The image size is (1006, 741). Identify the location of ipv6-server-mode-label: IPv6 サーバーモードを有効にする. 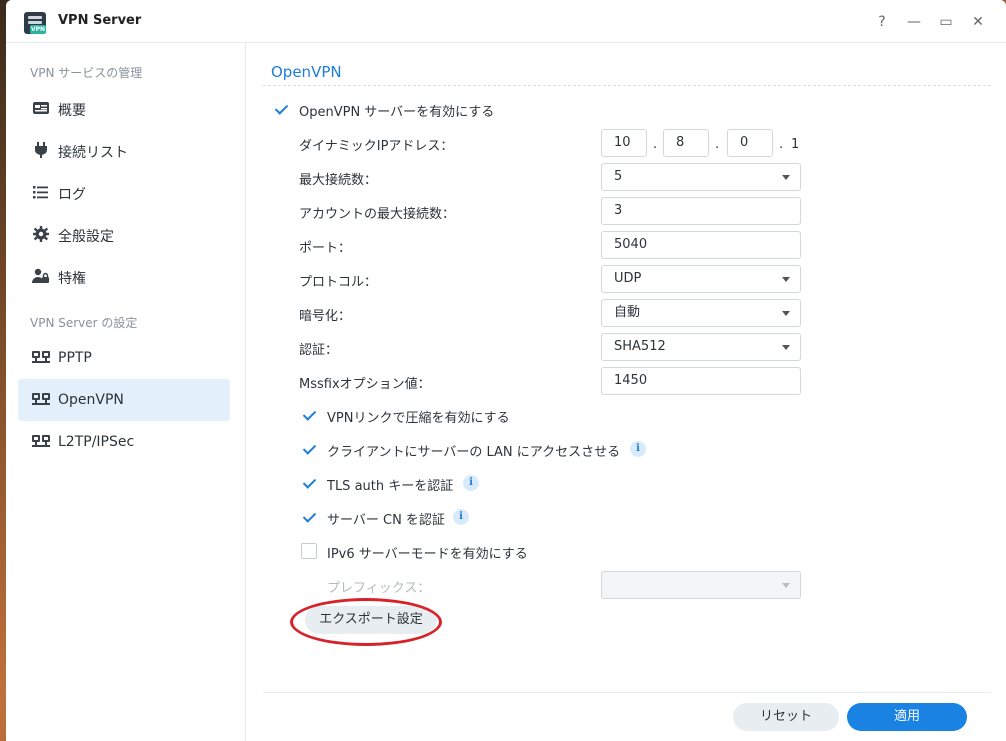
(427, 554).